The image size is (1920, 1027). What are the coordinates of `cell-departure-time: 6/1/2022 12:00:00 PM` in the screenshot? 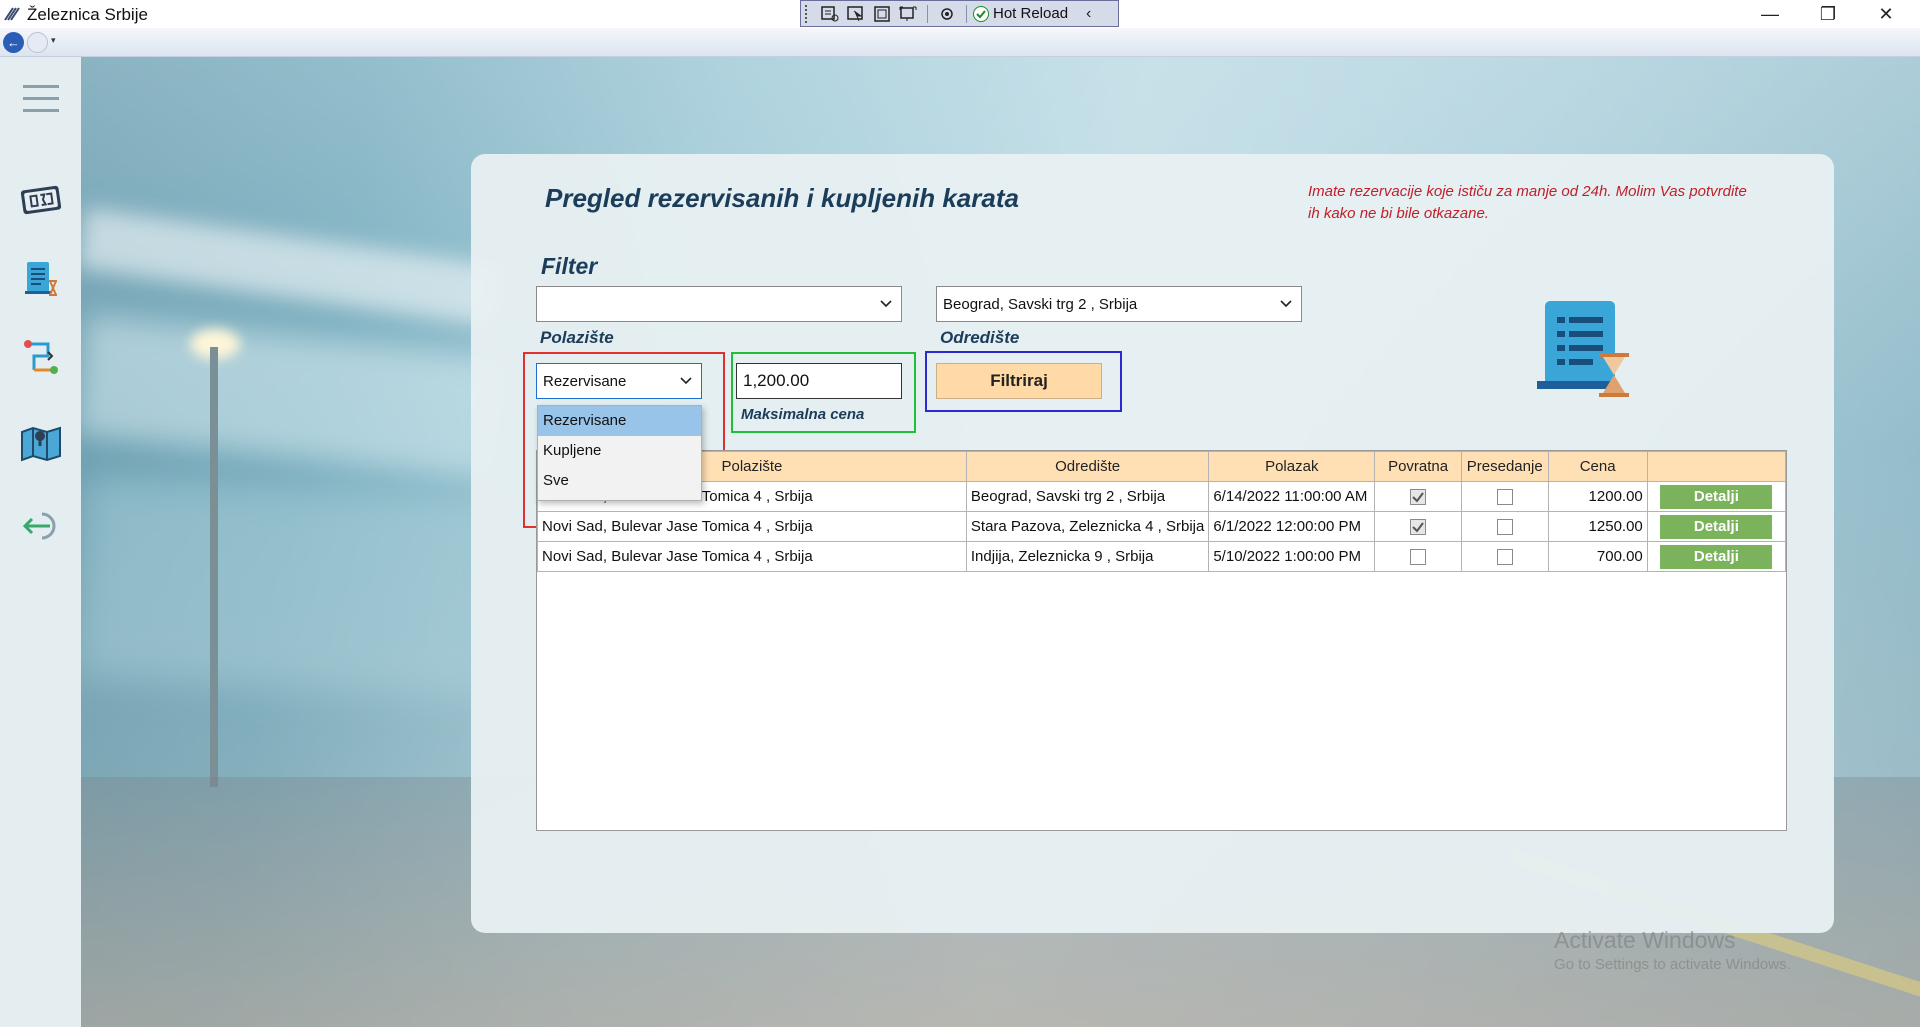 It's located at (1292, 526).